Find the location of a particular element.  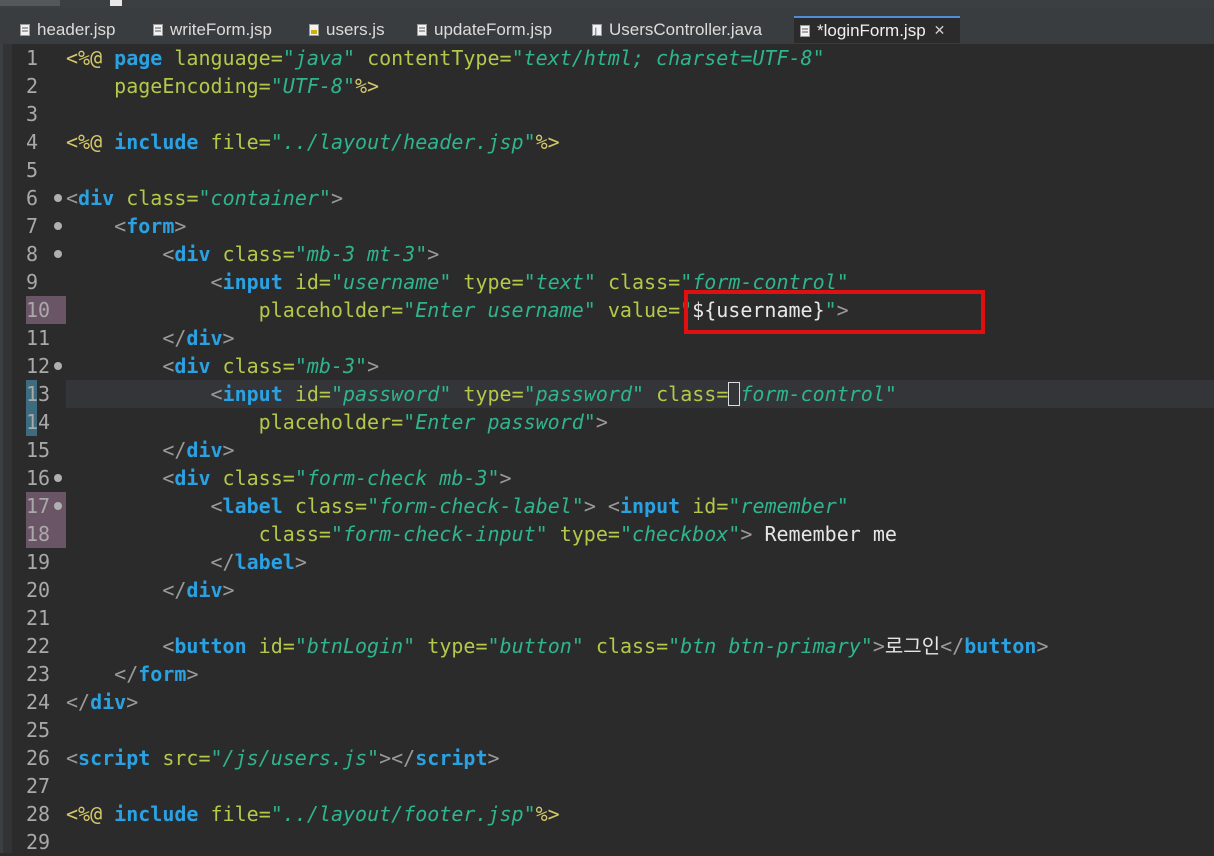

tab-writeform-jsp: writeForm.jsp is located at coordinates (212, 30).